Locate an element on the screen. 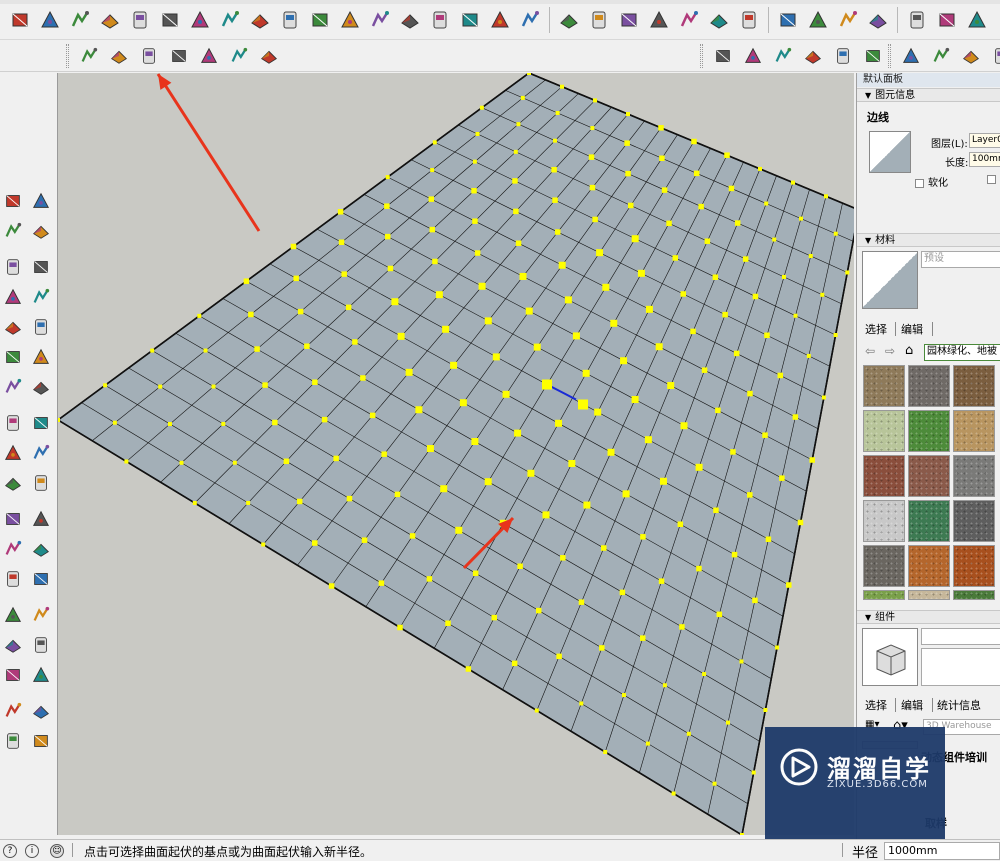 This screenshot has width=1000, height=861. smooth-checkbox is located at coordinates (993, 179).